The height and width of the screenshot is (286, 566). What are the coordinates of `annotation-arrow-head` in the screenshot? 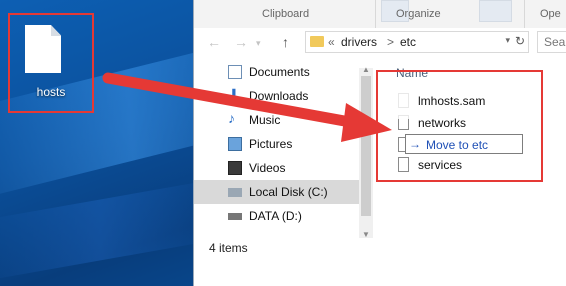 It's located at (366, 122).